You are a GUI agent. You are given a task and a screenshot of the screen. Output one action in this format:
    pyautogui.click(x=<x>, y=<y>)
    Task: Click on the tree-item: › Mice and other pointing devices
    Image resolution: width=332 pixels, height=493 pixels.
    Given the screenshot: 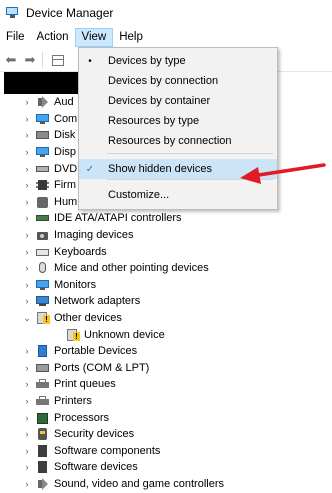 What is the action you would take?
    pyautogui.click(x=115, y=268)
    